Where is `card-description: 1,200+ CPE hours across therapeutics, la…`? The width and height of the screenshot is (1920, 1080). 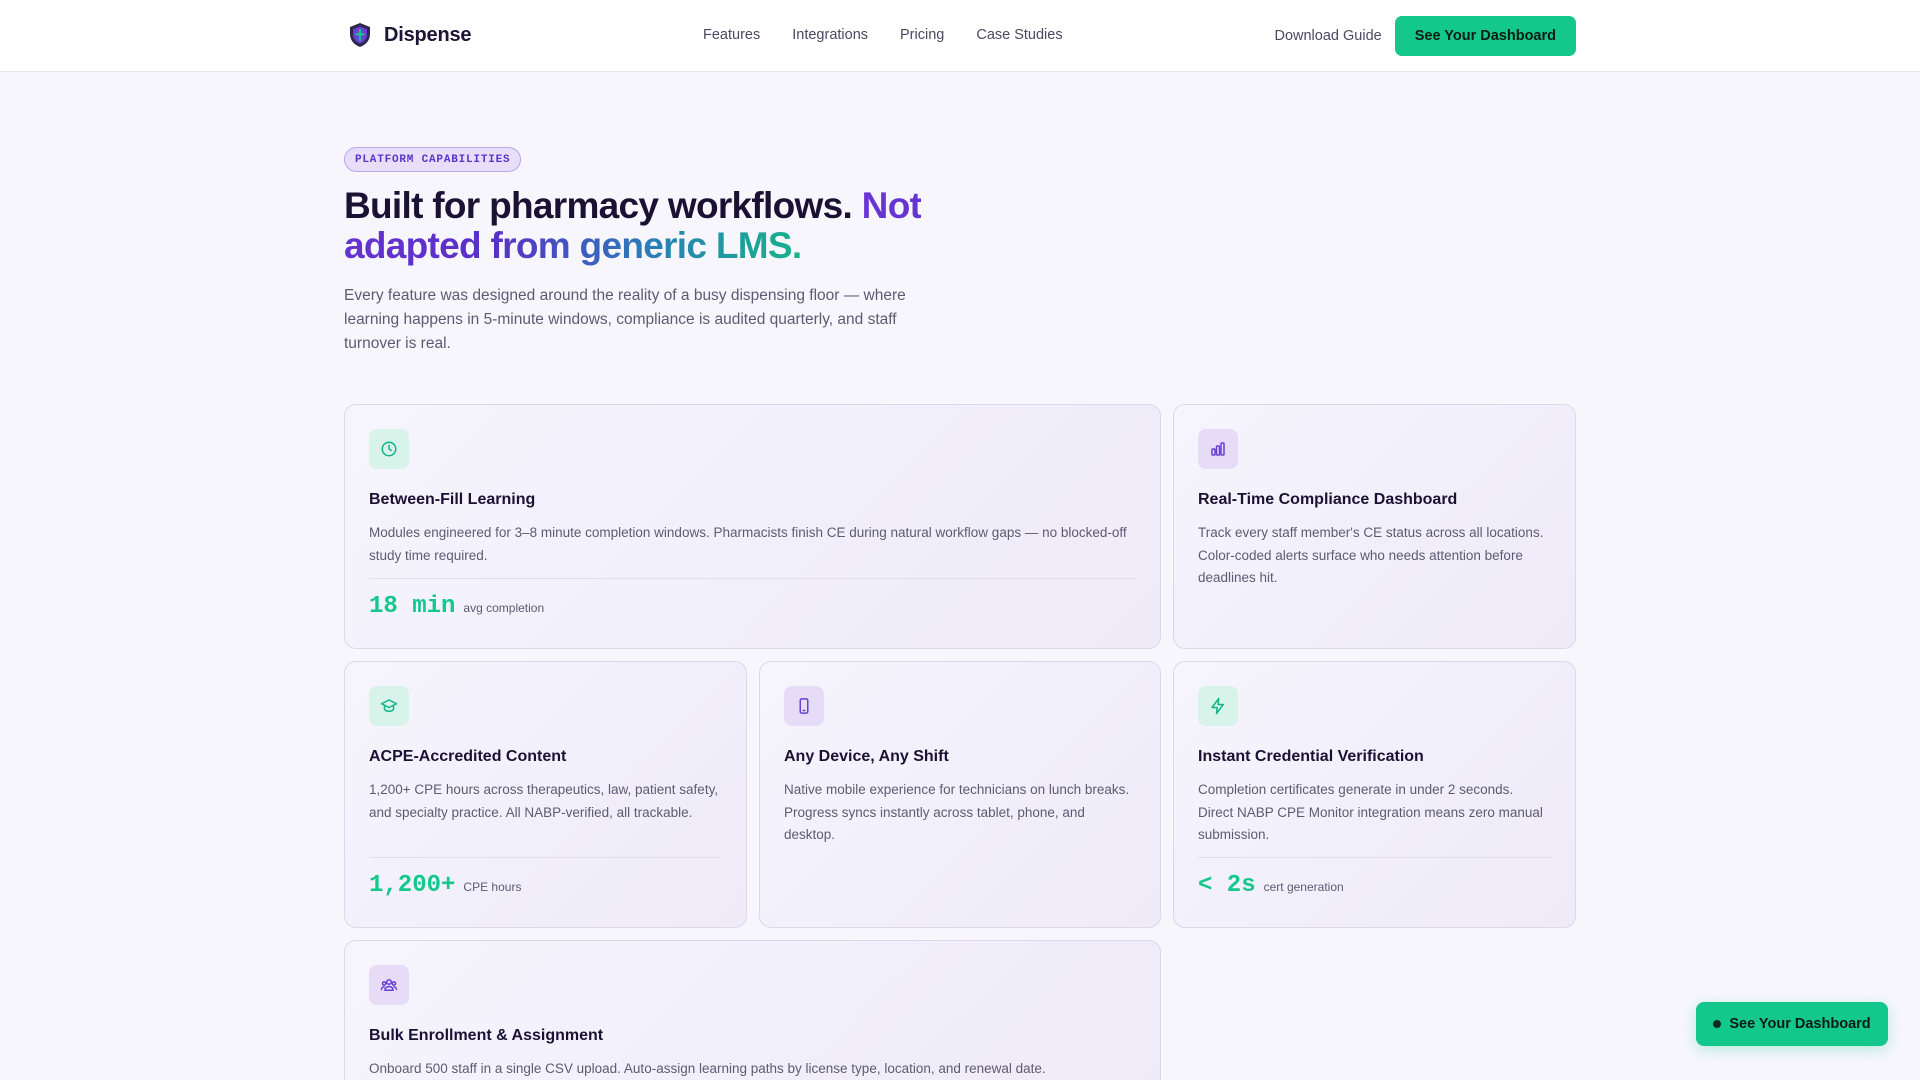 card-description: 1,200+ CPE hours across therapeutics, la… is located at coordinates (544, 801).